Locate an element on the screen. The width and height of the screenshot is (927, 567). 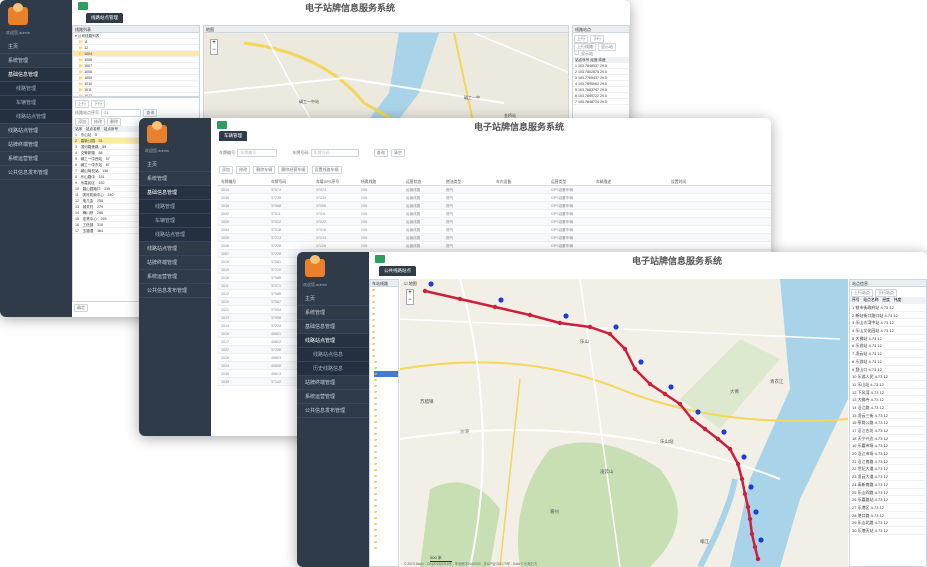
search-button: 查询 is located at coordinates (380, 153).